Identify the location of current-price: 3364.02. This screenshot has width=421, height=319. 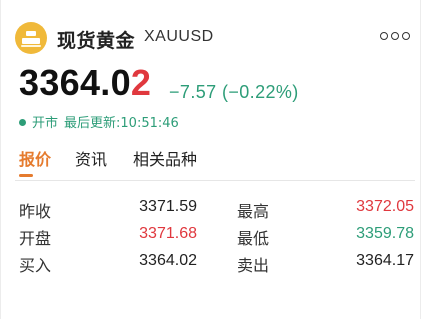
(85, 83).